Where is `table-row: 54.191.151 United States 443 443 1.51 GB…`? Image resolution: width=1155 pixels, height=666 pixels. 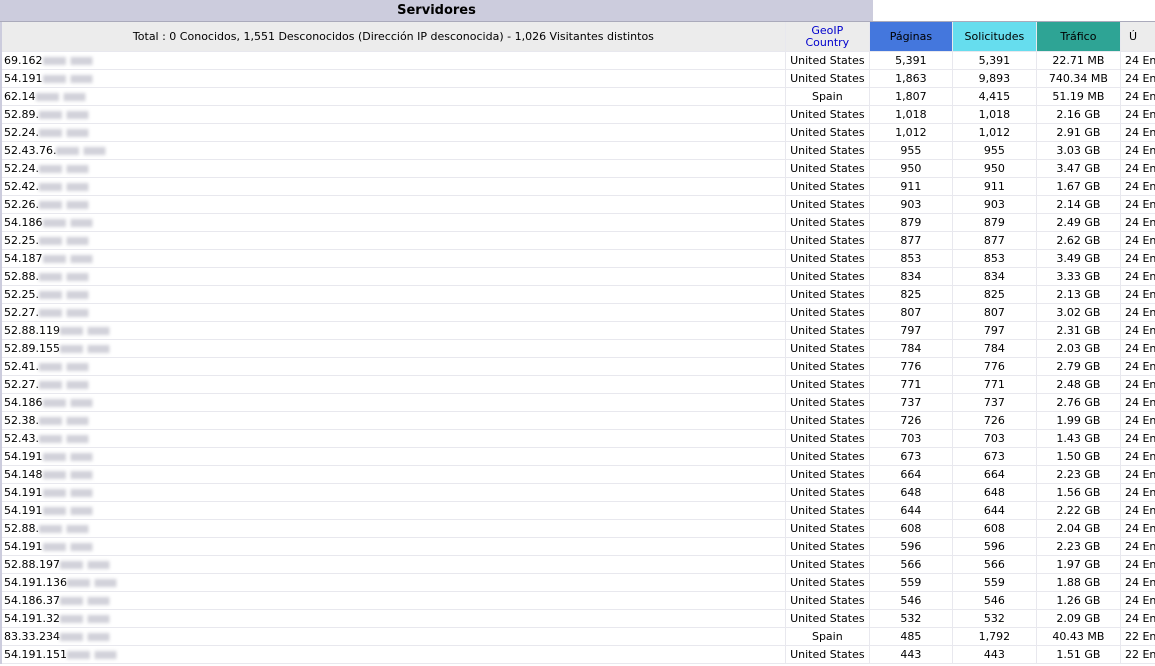
table-row: 54.191.151 United States 443 443 1.51 GB… is located at coordinates (578, 654).